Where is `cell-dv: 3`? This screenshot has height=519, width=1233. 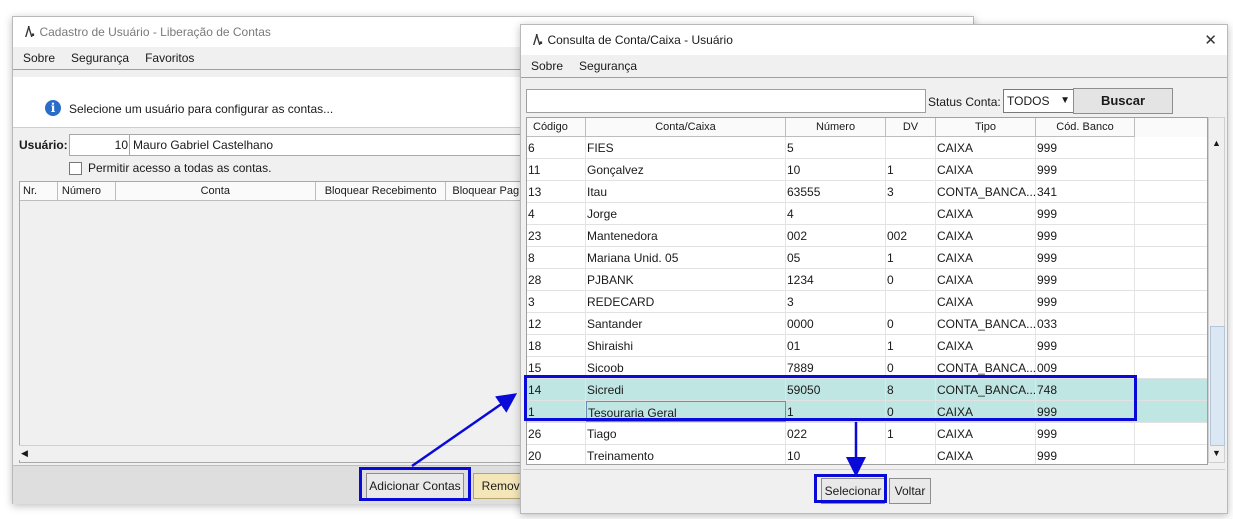
cell-dv: 3 is located at coordinates (911, 191).